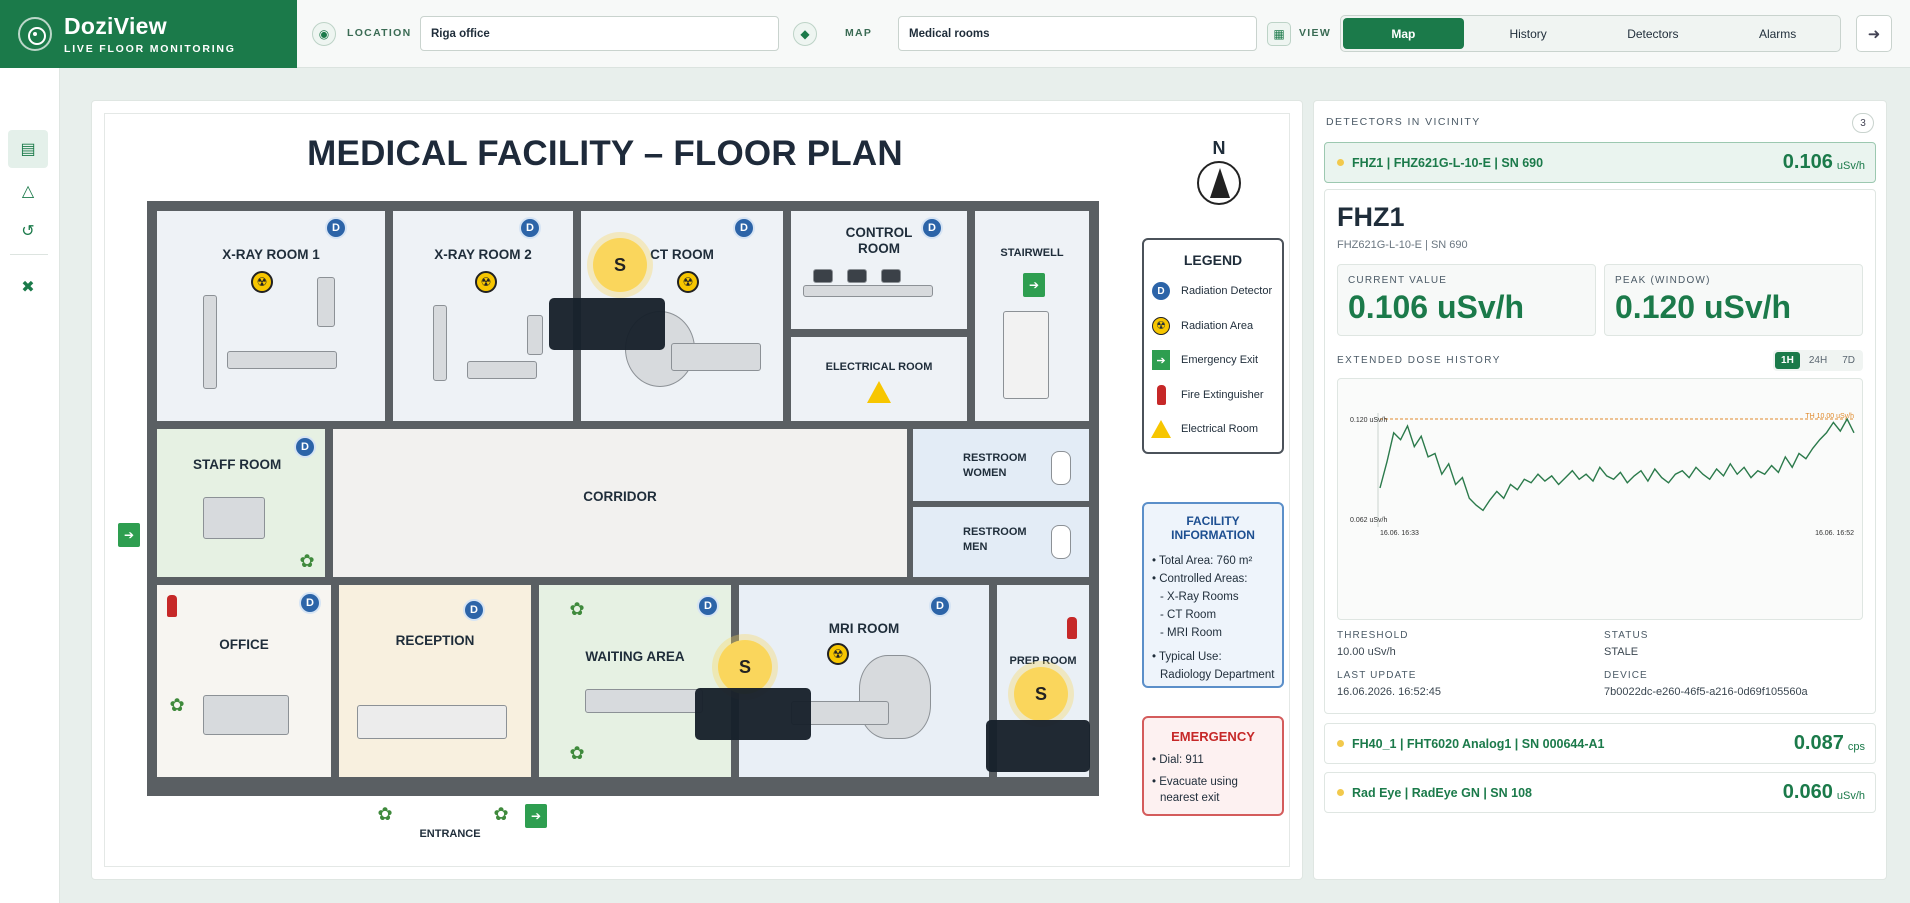  I want to click on kv-label: STATUS, so click(1626, 635).